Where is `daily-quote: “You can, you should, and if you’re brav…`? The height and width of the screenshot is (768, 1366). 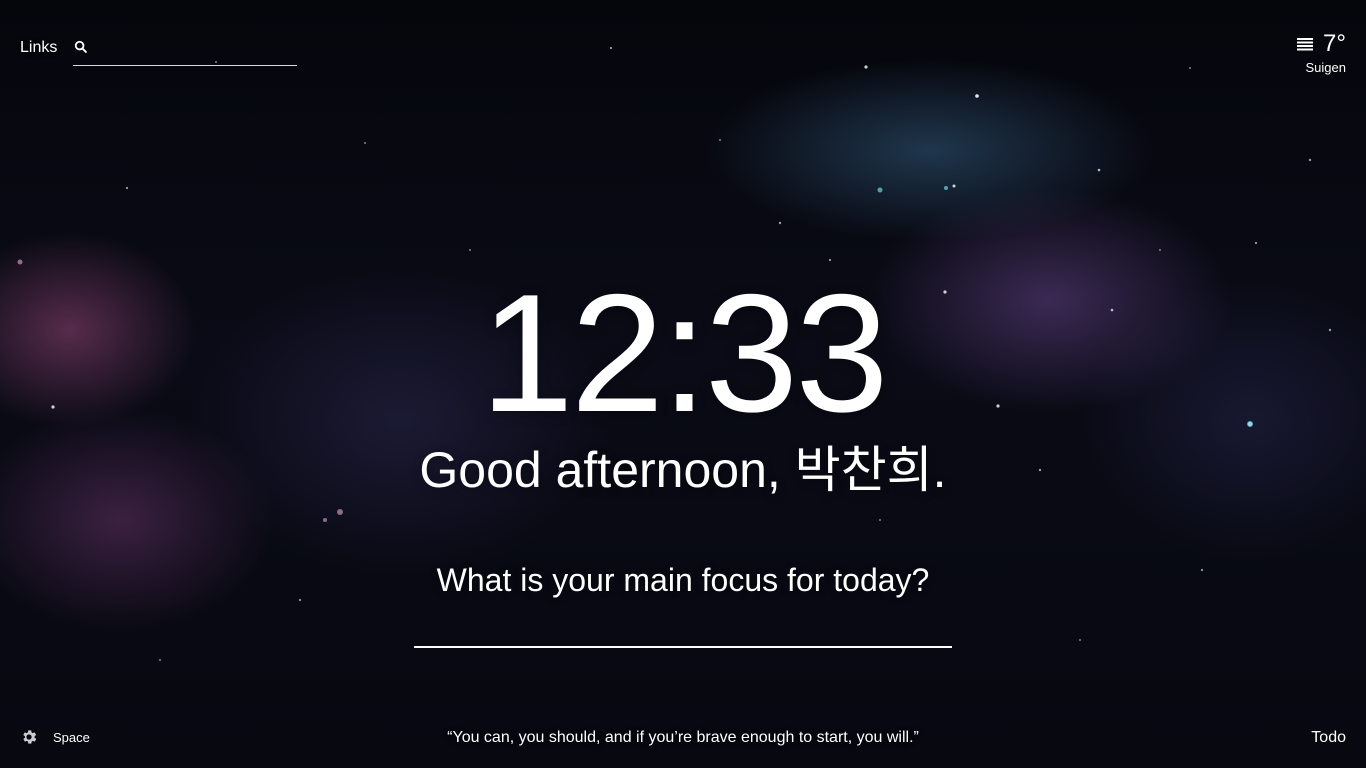
daily-quote: “You can, you should, and if you’re brav… is located at coordinates (683, 737).